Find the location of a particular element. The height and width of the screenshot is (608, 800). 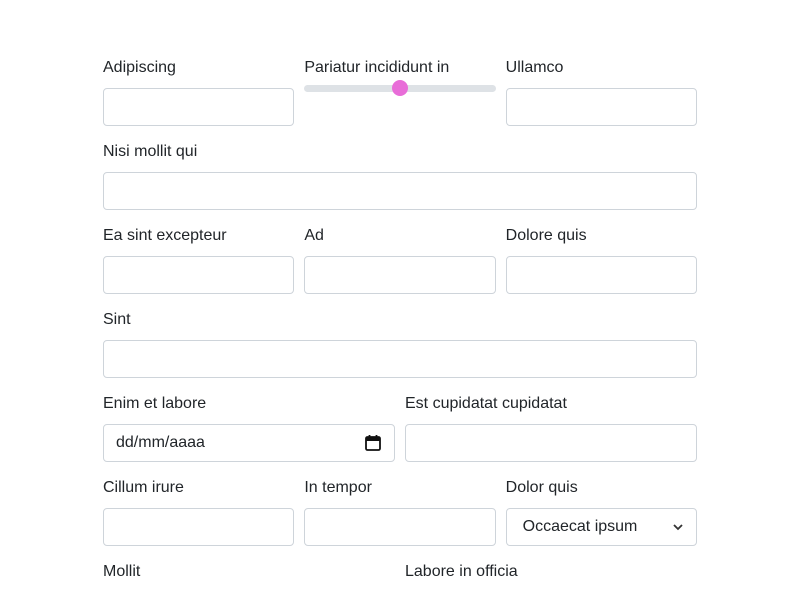

ad-input is located at coordinates (400, 275).